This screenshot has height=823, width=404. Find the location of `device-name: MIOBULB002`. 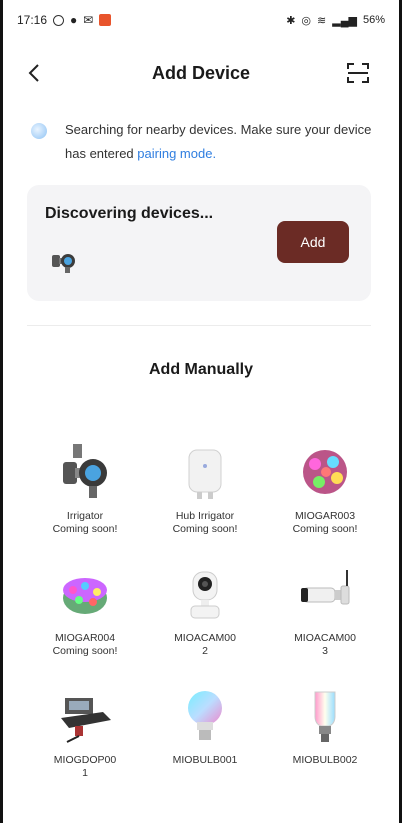

device-name: MIOBULB002 is located at coordinates (325, 760).